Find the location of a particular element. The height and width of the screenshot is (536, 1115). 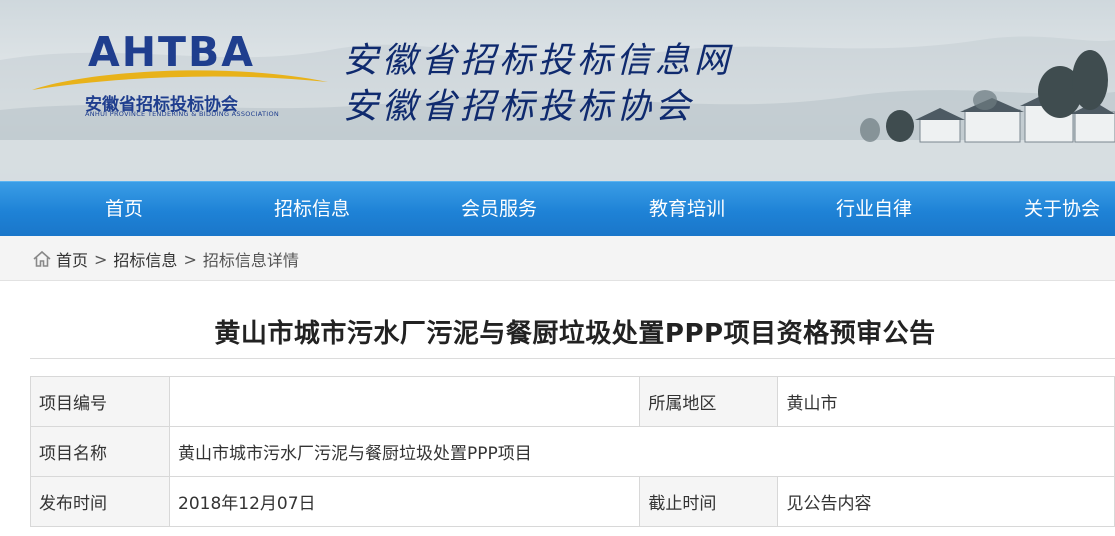

article-title: 黄山市城市污水厂污泥与餐厨垃圾处置PPP项目资格预审公告 is located at coordinates (575, 334).